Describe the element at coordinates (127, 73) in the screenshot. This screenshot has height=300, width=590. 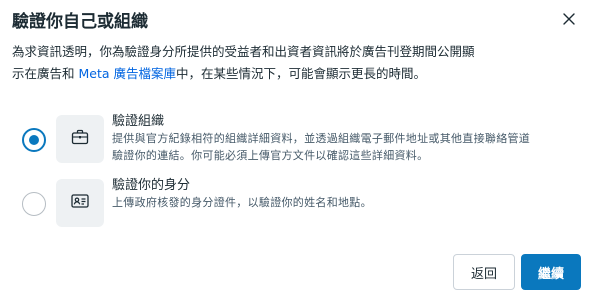
I see `ad-library-link: Meta 廣告檔案庫` at that location.